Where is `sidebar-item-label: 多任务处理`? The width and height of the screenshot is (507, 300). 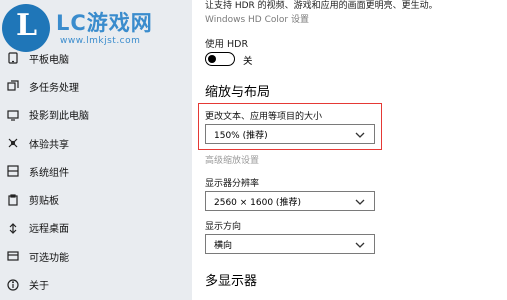 sidebar-item-label: 多任务处理 is located at coordinates (54, 88).